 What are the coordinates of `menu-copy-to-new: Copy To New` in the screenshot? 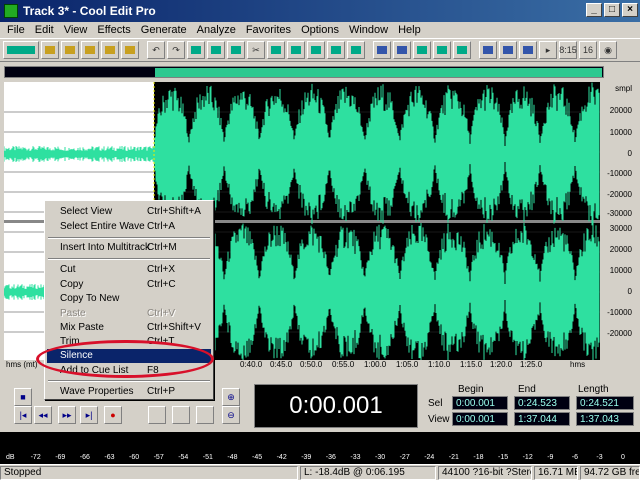 It's located at (129, 299).